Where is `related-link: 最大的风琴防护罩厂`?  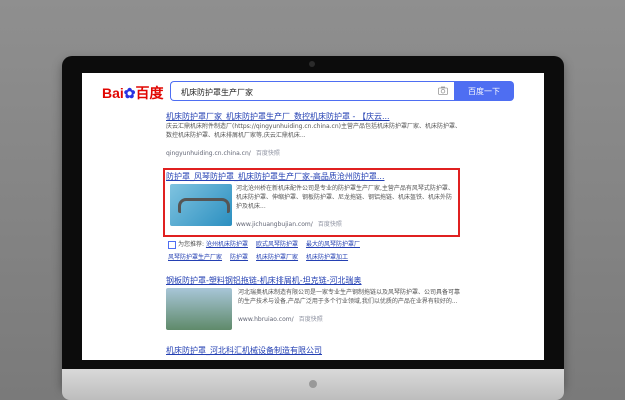
related-link: 最大的风琴防护罩厂 is located at coordinates (333, 244).